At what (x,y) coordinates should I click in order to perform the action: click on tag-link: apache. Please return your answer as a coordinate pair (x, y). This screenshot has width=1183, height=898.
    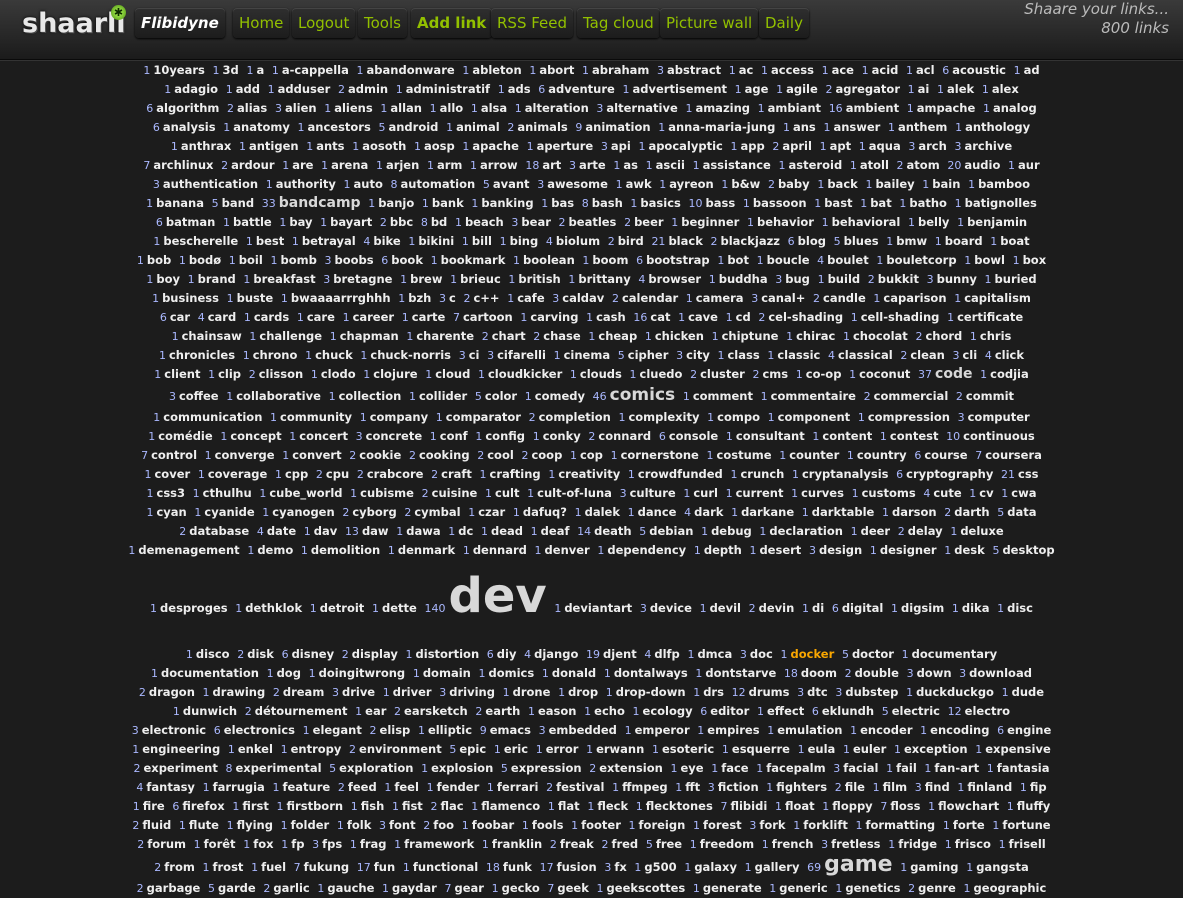
    Looking at the image, I should click on (495, 146).